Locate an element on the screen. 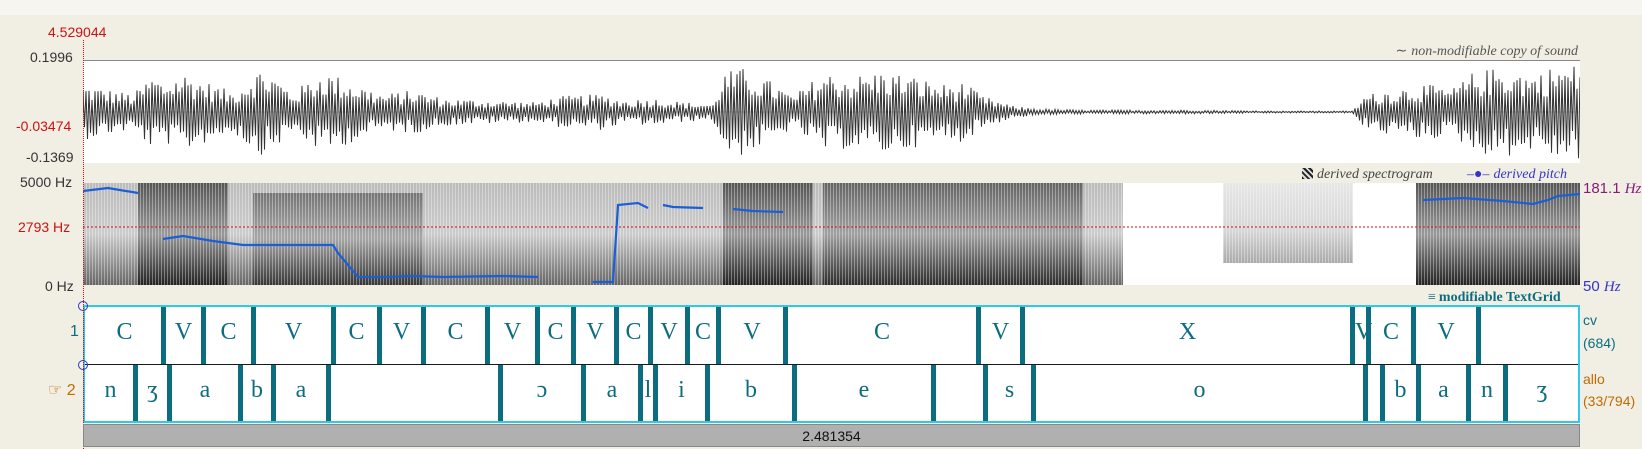 The width and height of the screenshot is (1642, 449). pitch-line-icon: –●– is located at coordinates (1478, 174).